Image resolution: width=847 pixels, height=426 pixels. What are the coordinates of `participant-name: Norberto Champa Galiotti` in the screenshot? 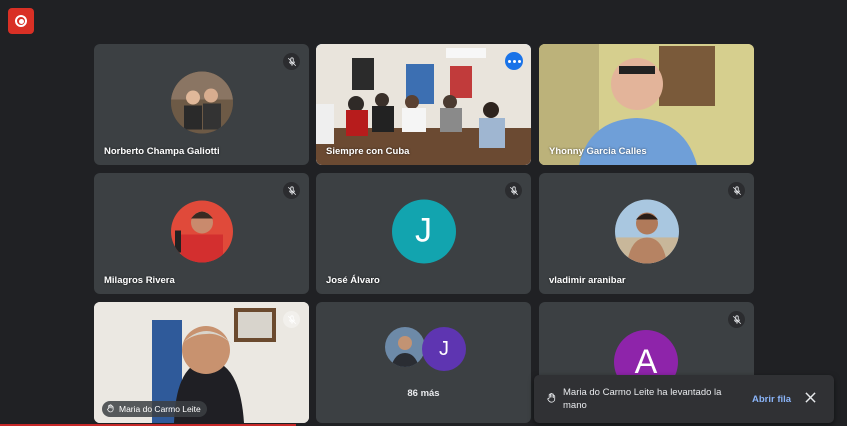 It's located at (162, 151).